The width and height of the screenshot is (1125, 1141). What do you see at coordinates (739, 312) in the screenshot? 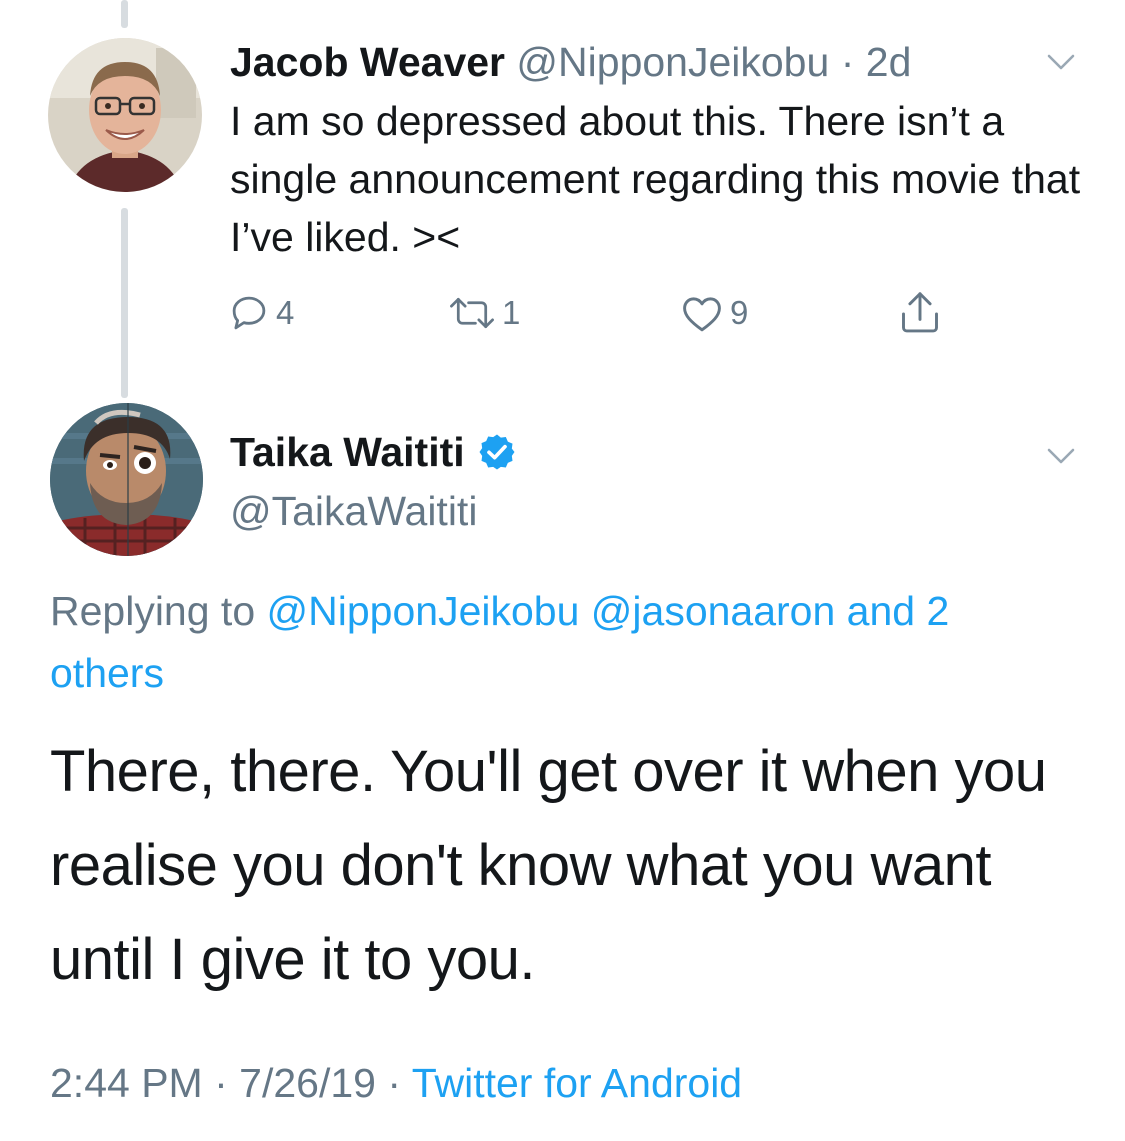
I see `like-count: 9` at bounding box center [739, 312].